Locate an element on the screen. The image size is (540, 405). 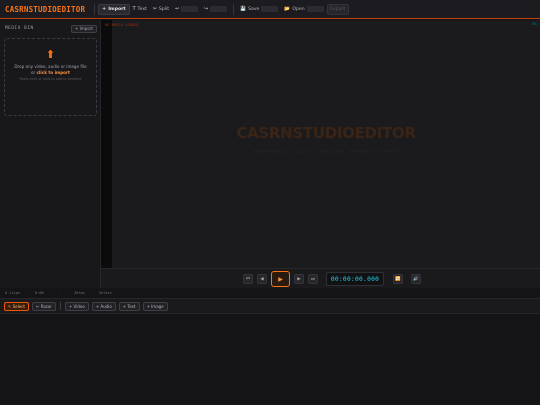
plus-icon: + is located at coordinates (104, 9).